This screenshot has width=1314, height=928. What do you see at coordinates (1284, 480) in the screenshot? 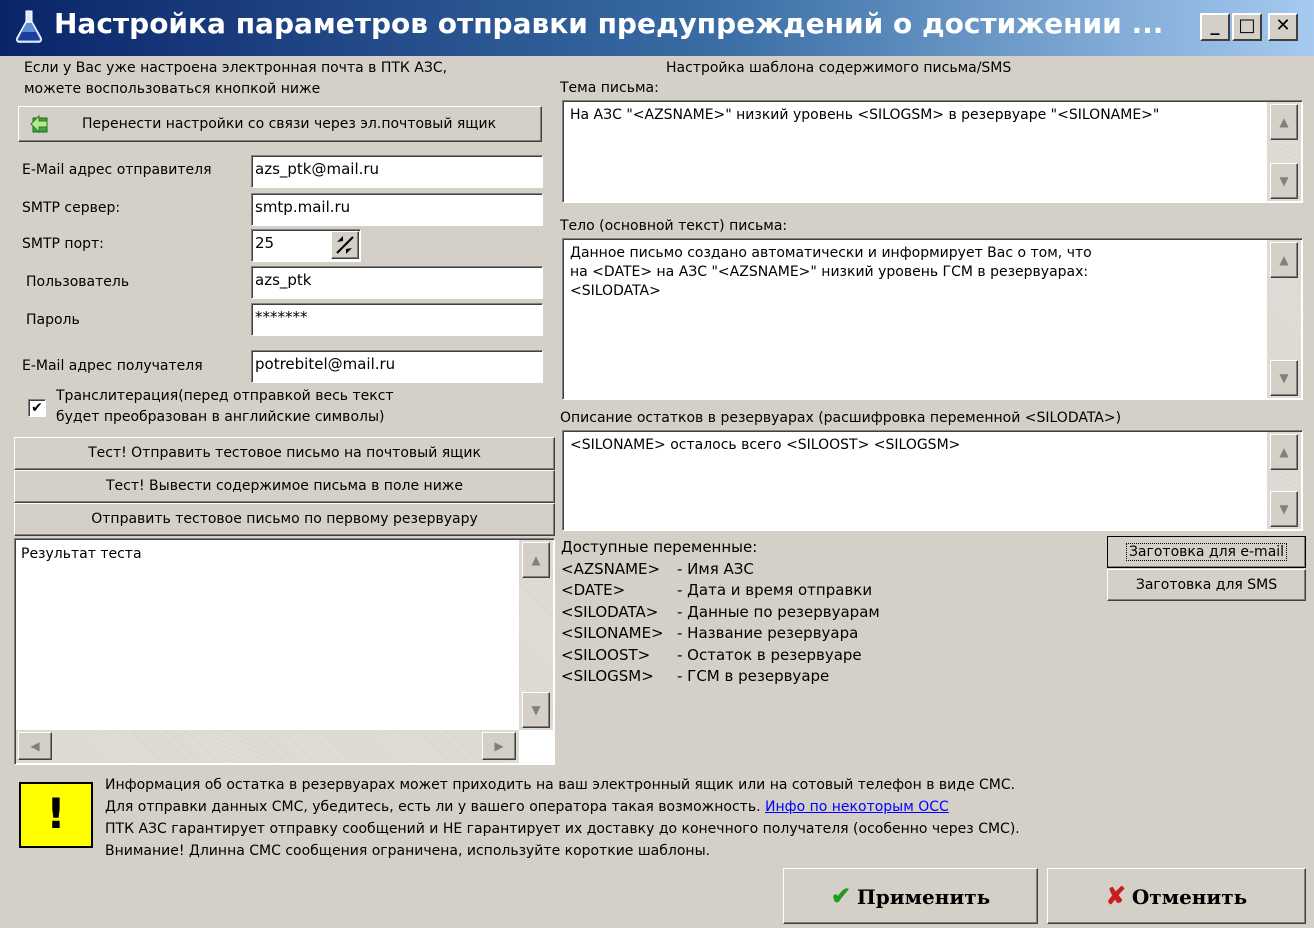
I see `silo-scrollbar: ▲ ▼` at bounding box center [1284, 480].